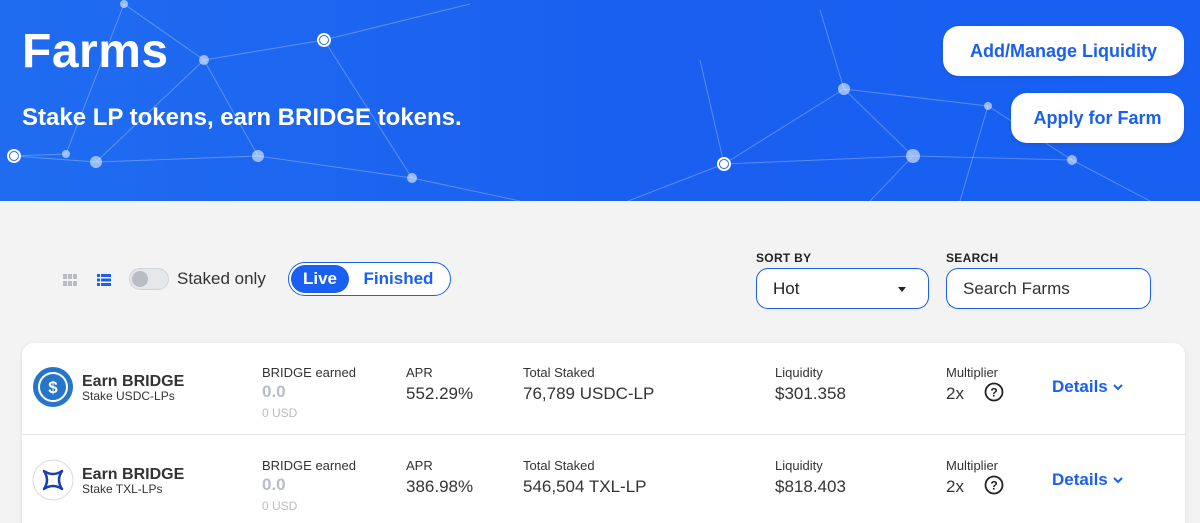 The height and width of the screenshot is (523, 1200). What do you see at coordinates (585, 486) in the screenshot?
I see `total-staked-value: 546,504 TXL-LP` at bounding box center [585, 486].